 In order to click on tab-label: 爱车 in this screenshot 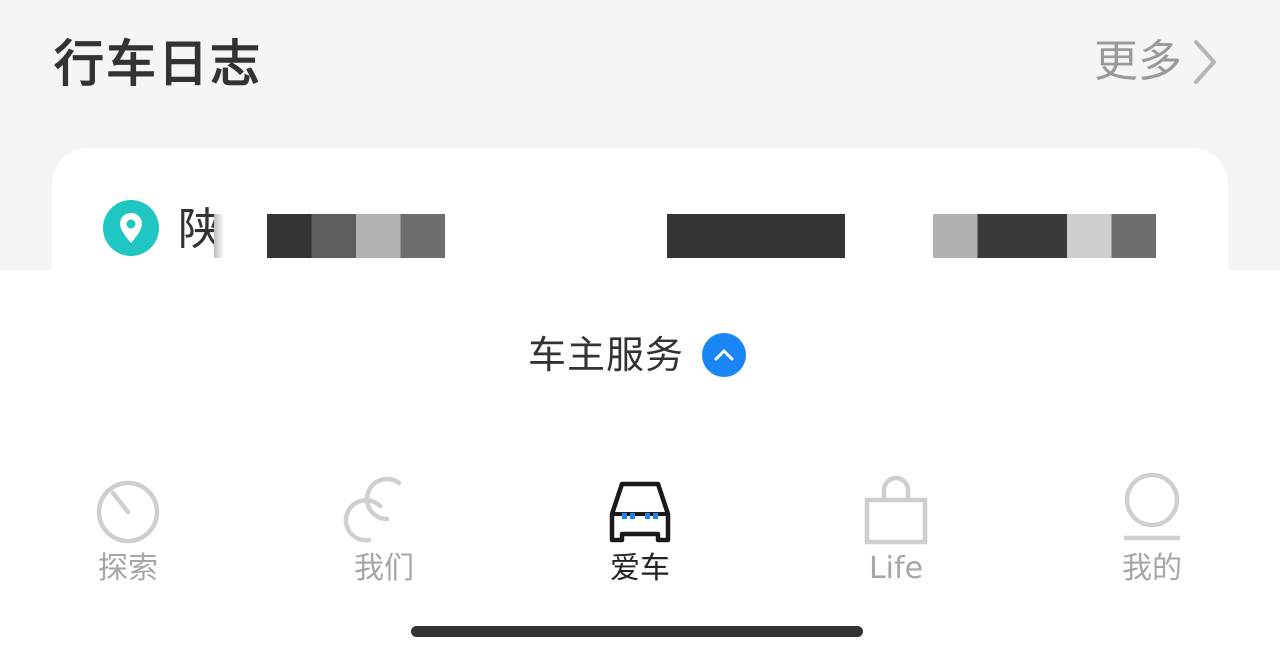, I will do `click(640, 568)`.